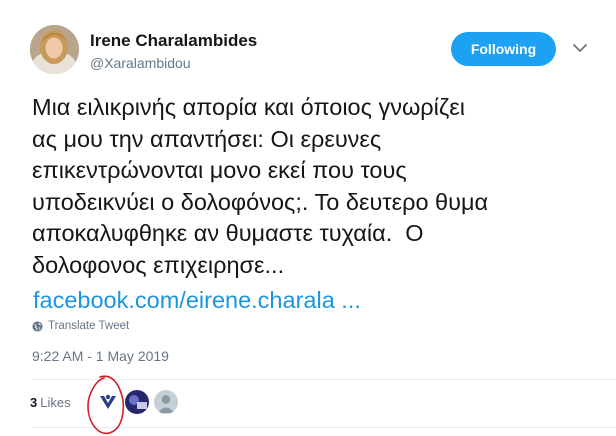 Image resolution: width=616 pixels, height=436 pixels. I want to click on likes-count: 3 Likes, so click(50, 402).